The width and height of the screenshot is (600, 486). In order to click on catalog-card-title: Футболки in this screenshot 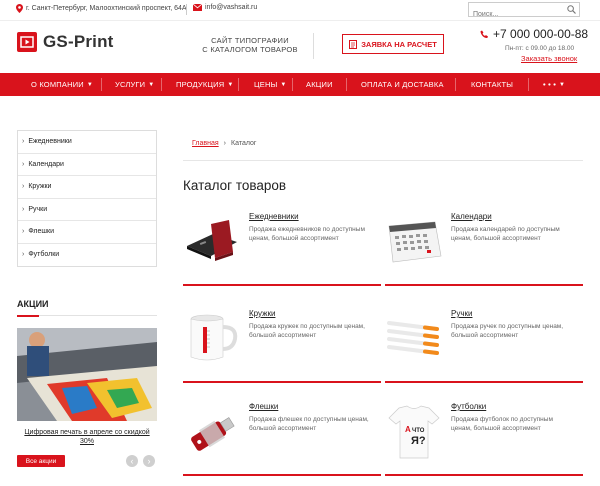, I will do `click(468, 406)`.